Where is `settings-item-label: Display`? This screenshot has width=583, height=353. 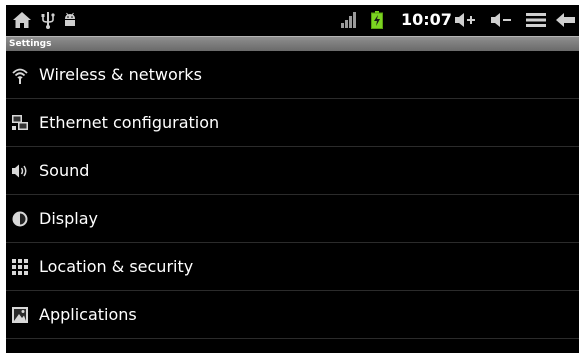
settings-item-label: Display is located at coordinates (68, 218).